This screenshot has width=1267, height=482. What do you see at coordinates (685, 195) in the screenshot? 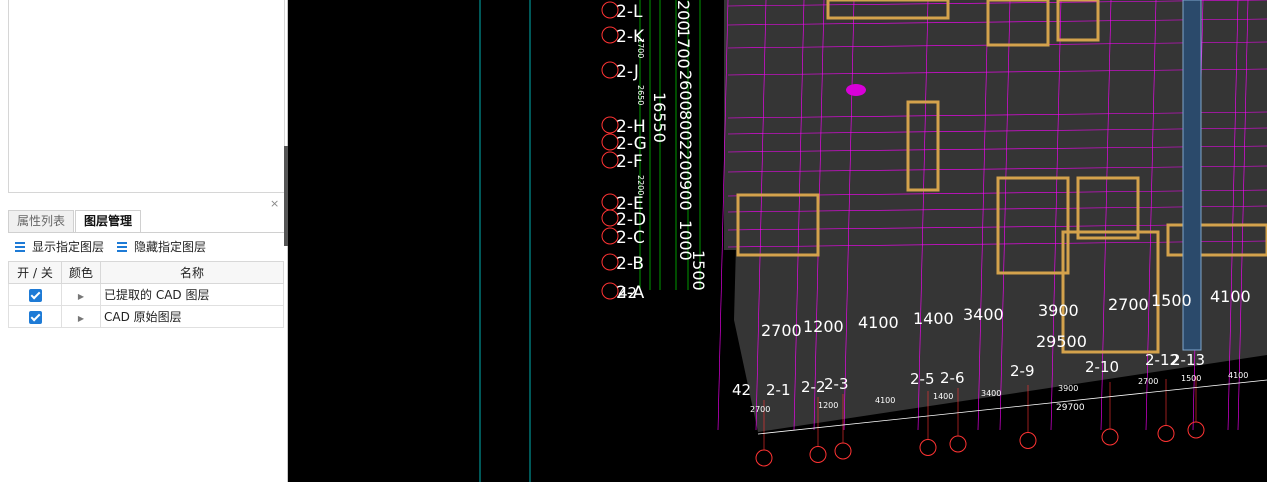
I see `dim-label-left: 900` at bounding box center [685, 195].